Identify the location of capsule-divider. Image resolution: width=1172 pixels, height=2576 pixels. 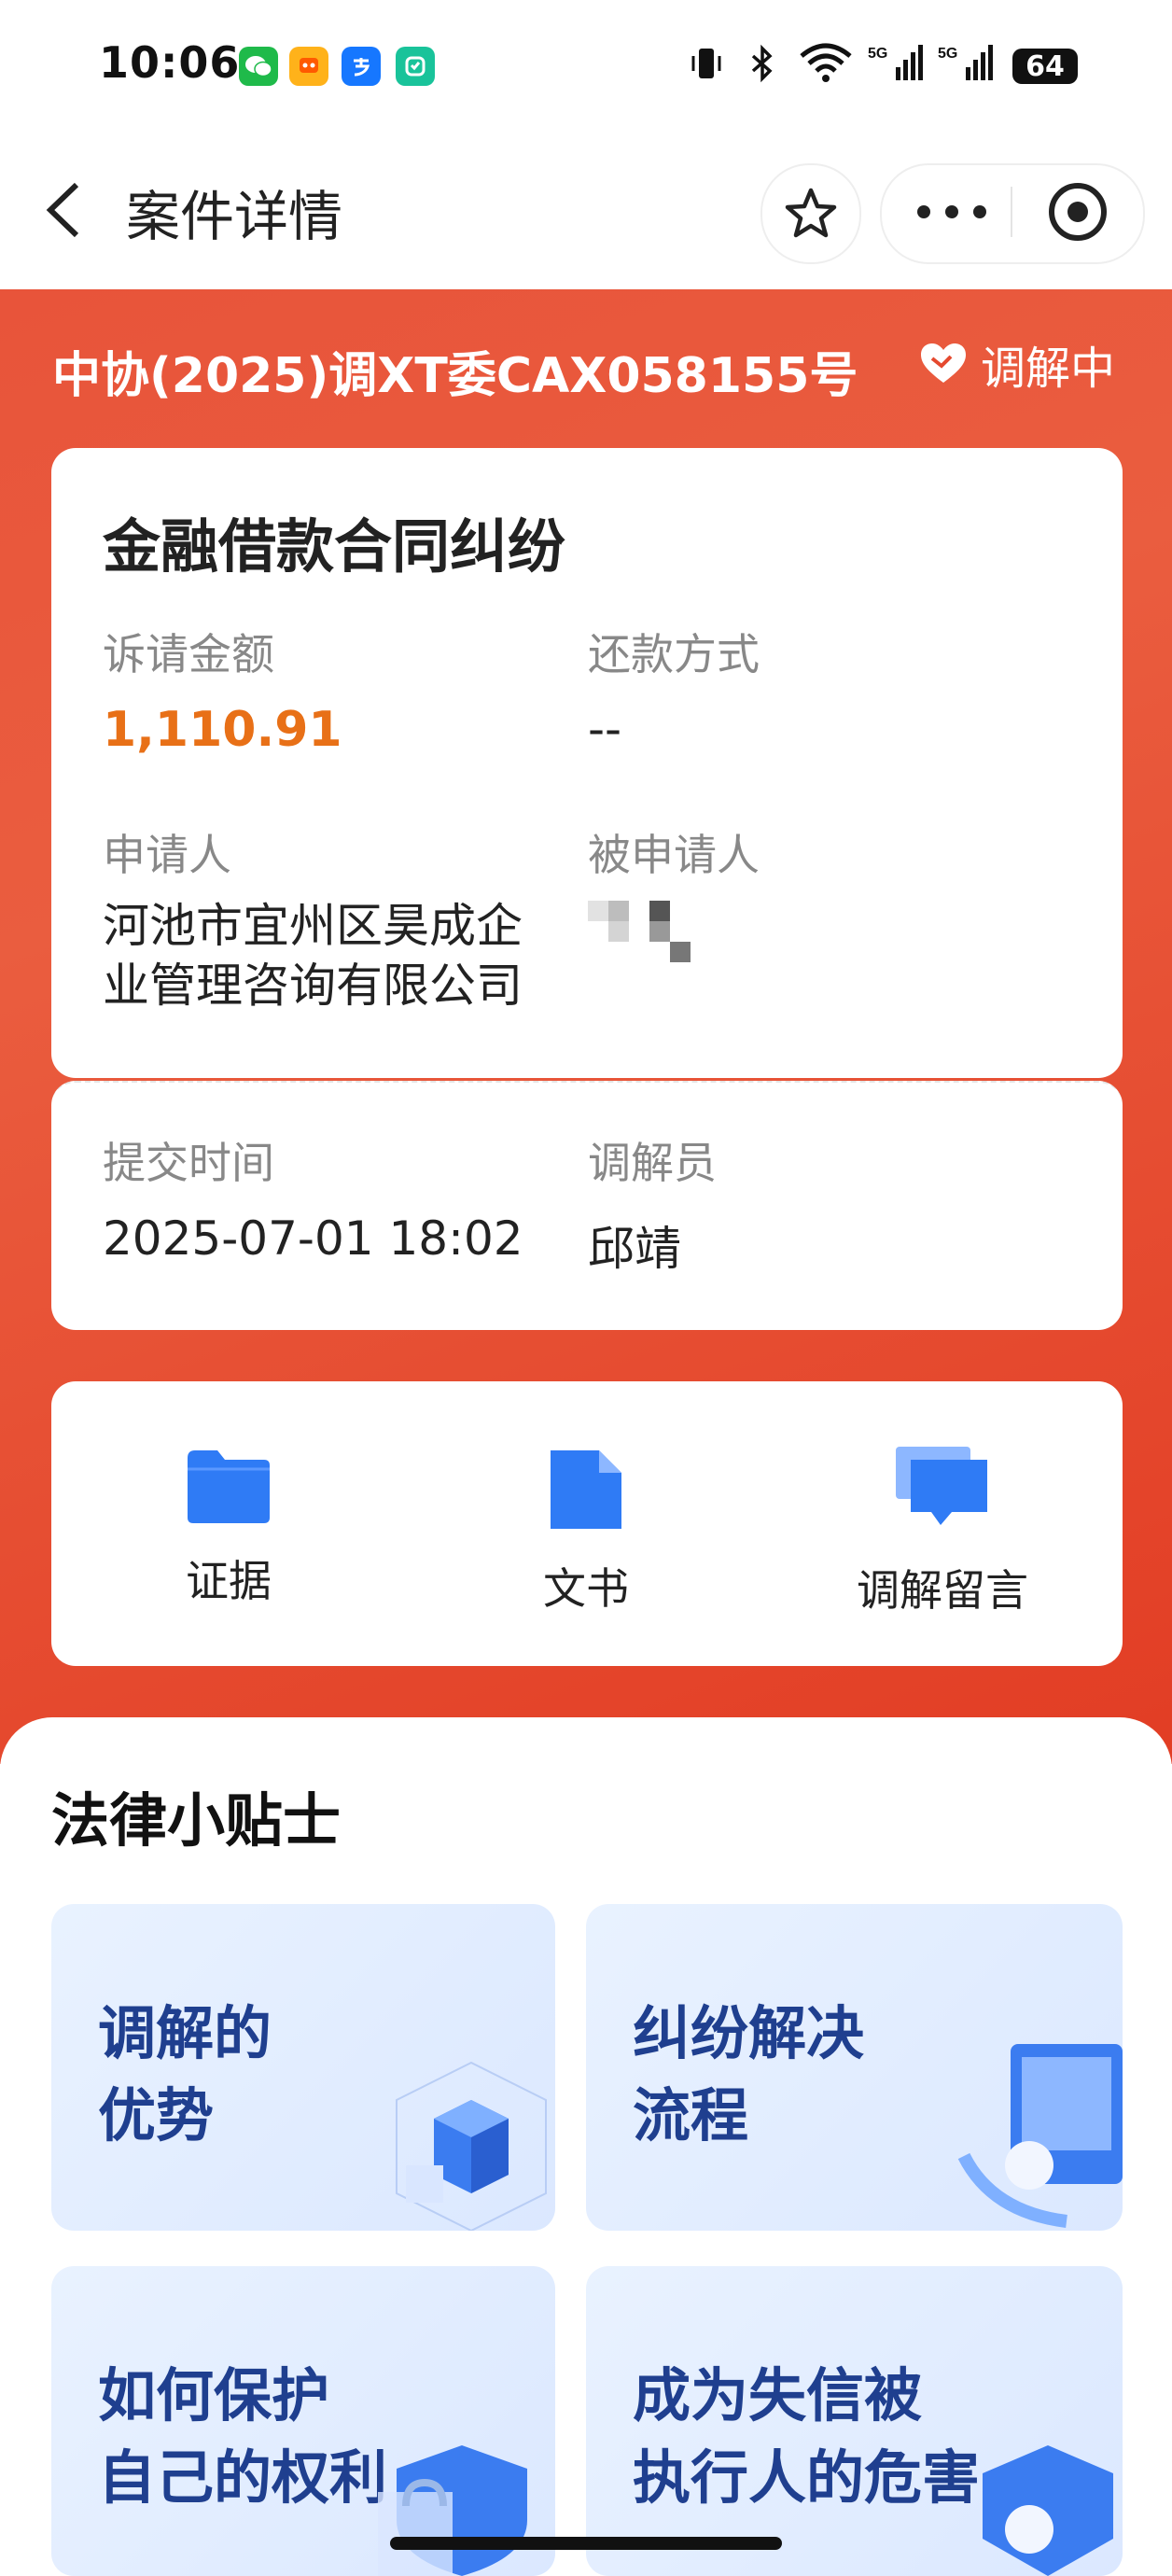
(1011, 212).